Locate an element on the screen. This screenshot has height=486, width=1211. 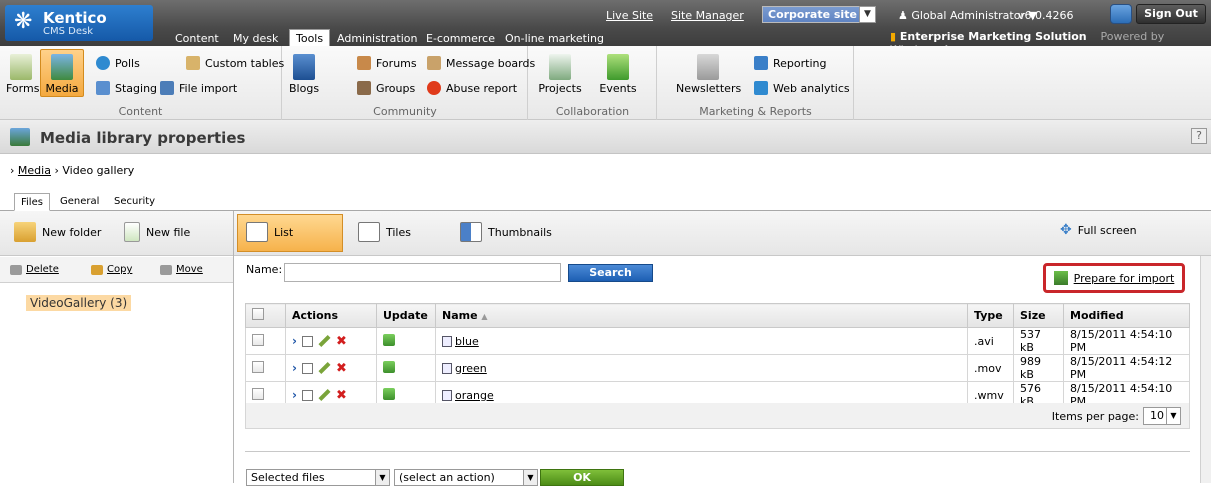
tab-tools: Tools is located at coordinates (310, 37).